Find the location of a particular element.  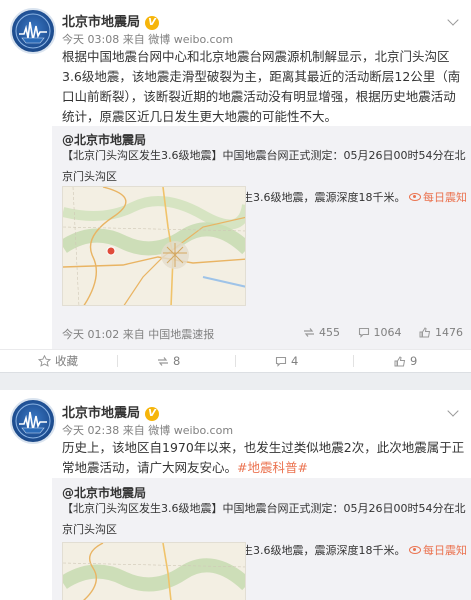

repost-button: 8 is located at coordinates (168, 361).